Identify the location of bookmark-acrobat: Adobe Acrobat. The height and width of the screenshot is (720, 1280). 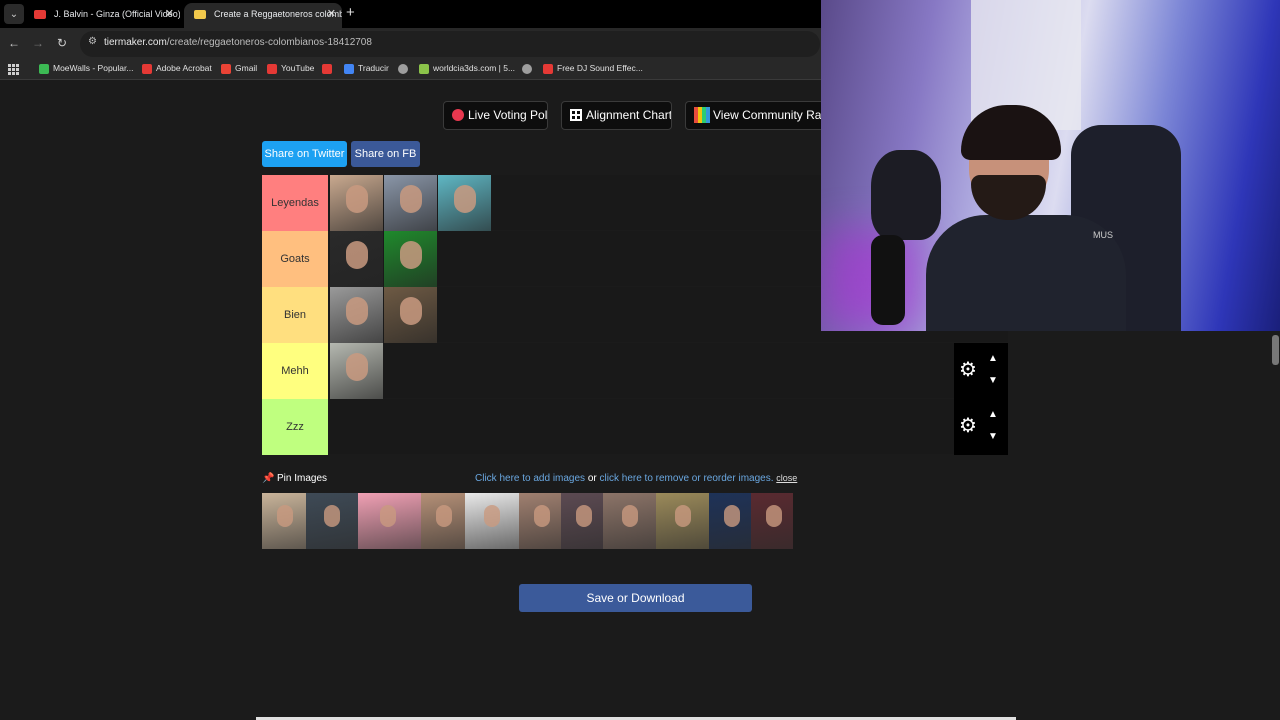
(177, 68).